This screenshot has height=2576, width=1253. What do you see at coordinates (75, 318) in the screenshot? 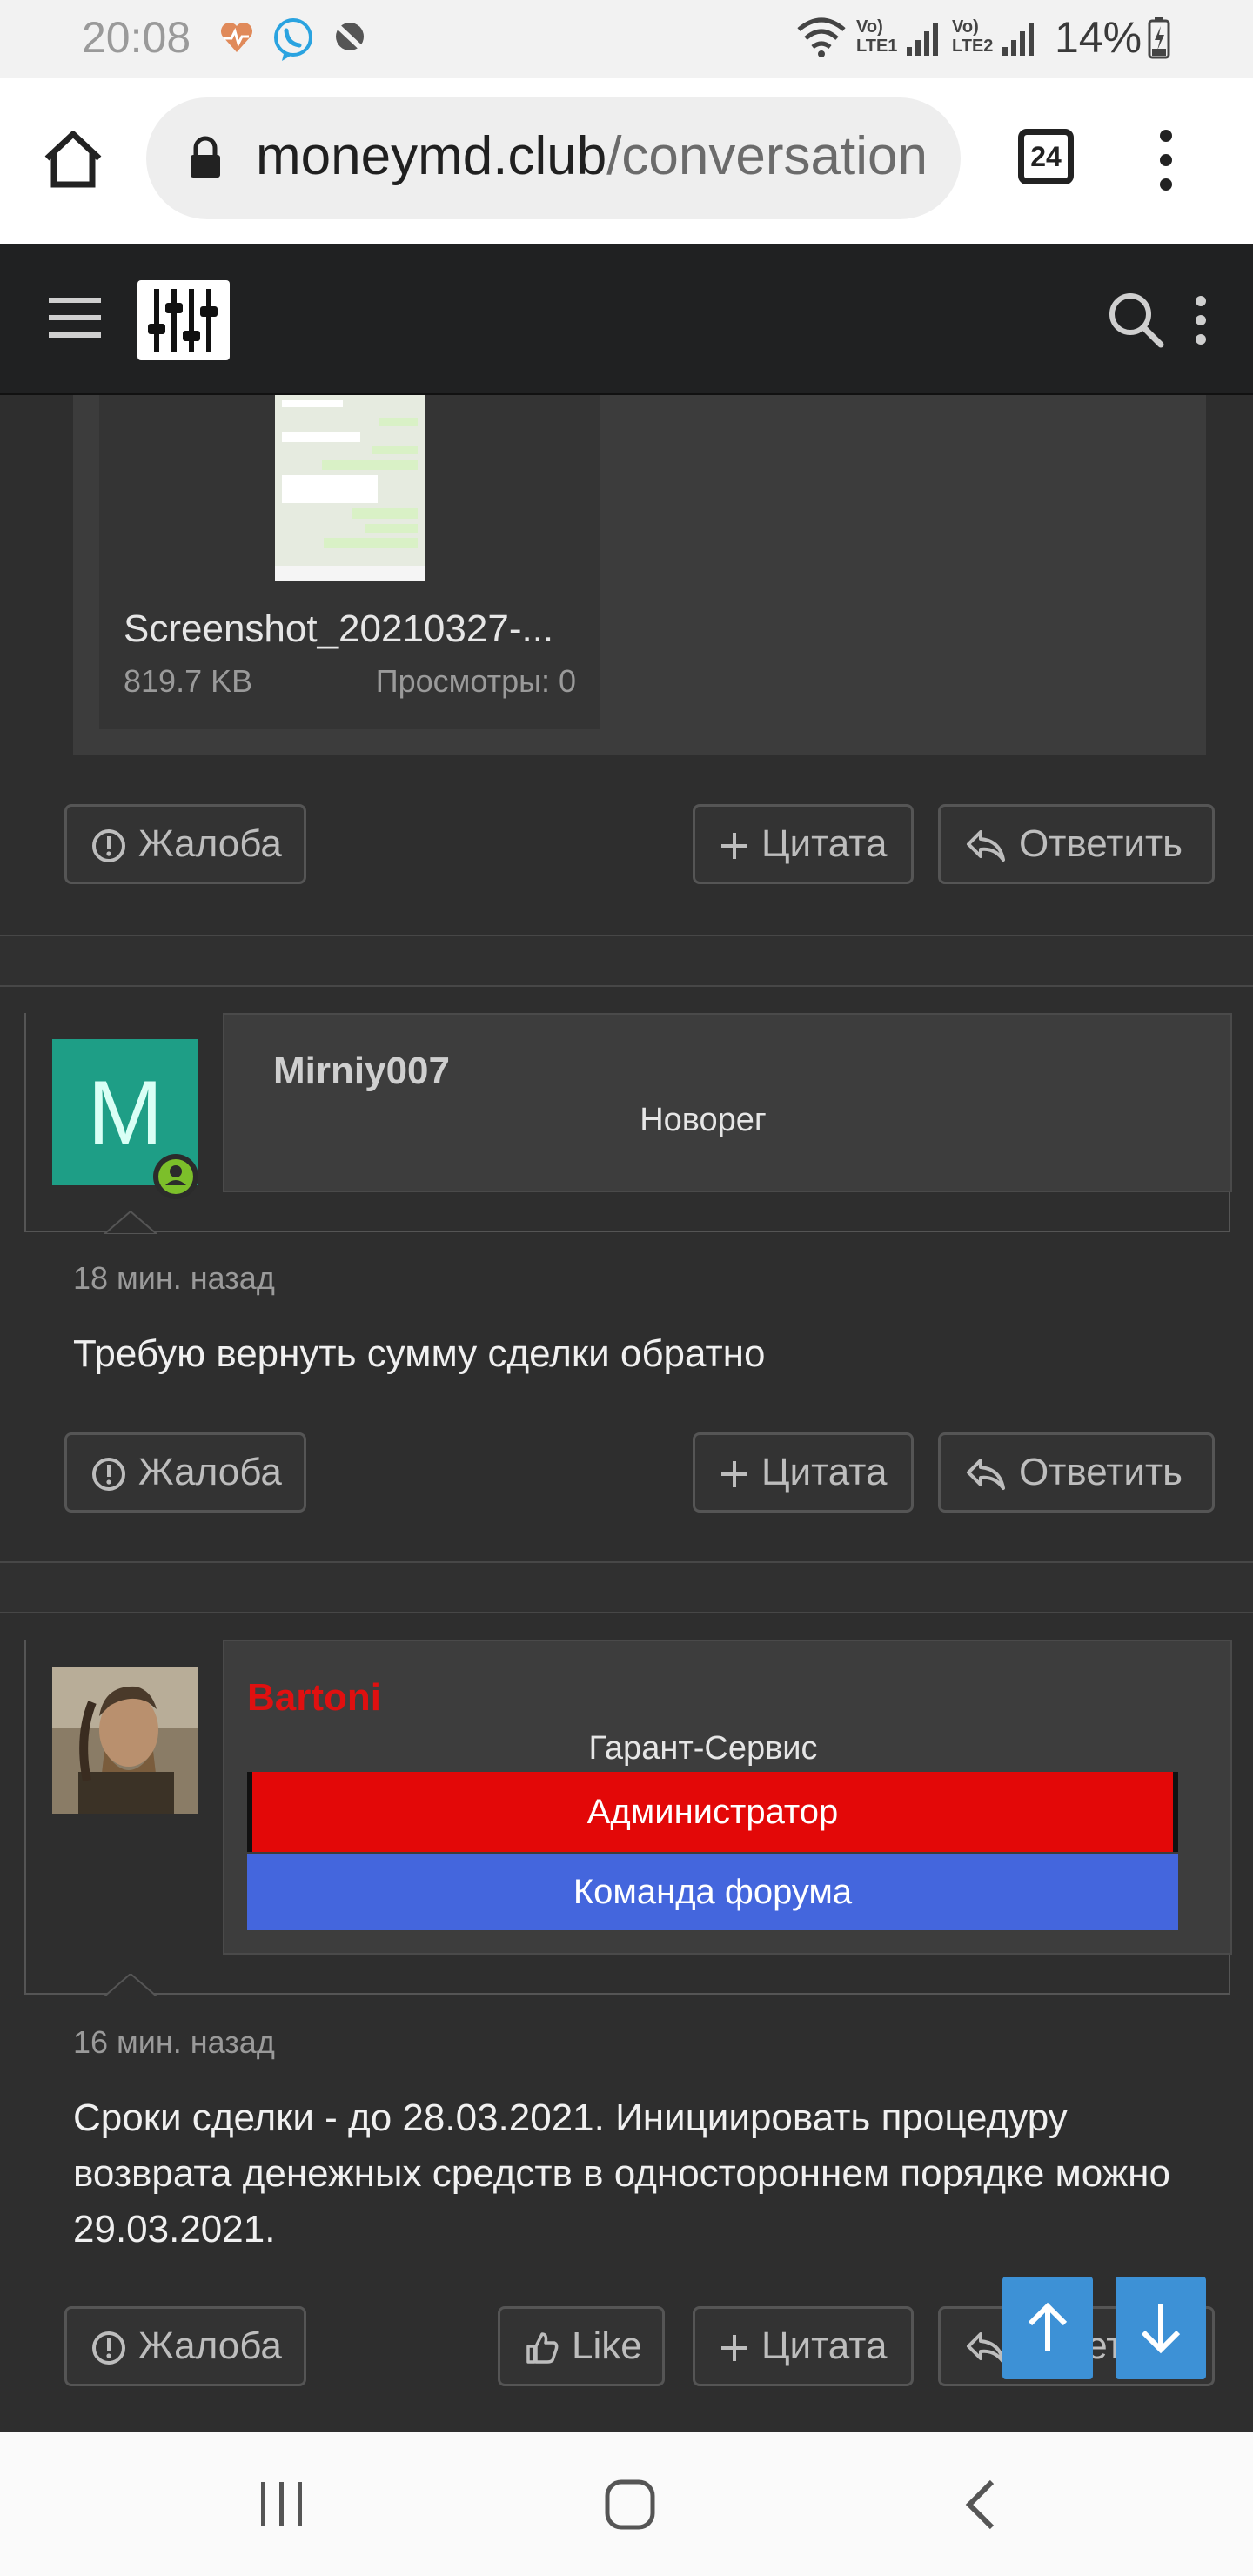
I see `hamburger-icon` at bounding box center [75, 318].